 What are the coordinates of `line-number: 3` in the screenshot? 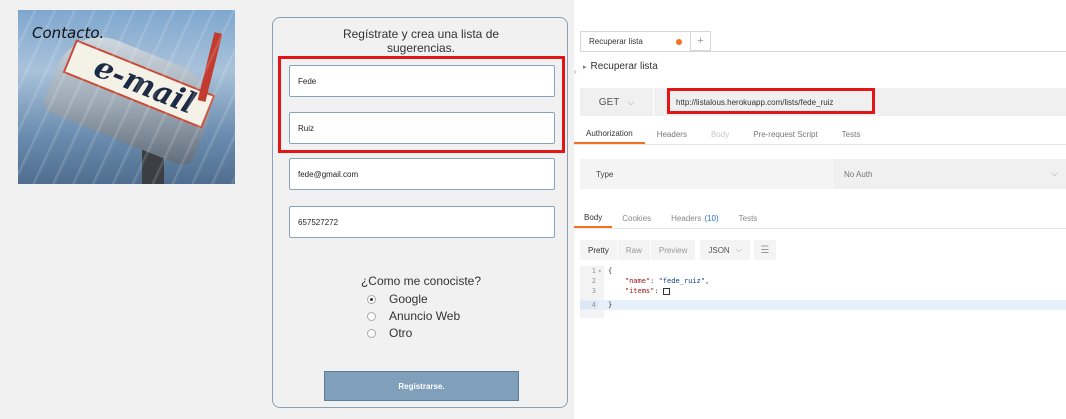 It's located at (593, 291).